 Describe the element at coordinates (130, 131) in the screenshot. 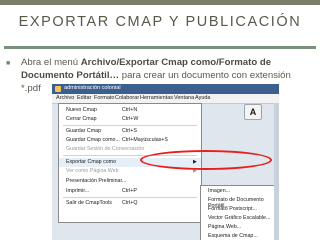

I see `menu-item-guardar-cmap: Guardar Cmap Ctrl+S` at that location.